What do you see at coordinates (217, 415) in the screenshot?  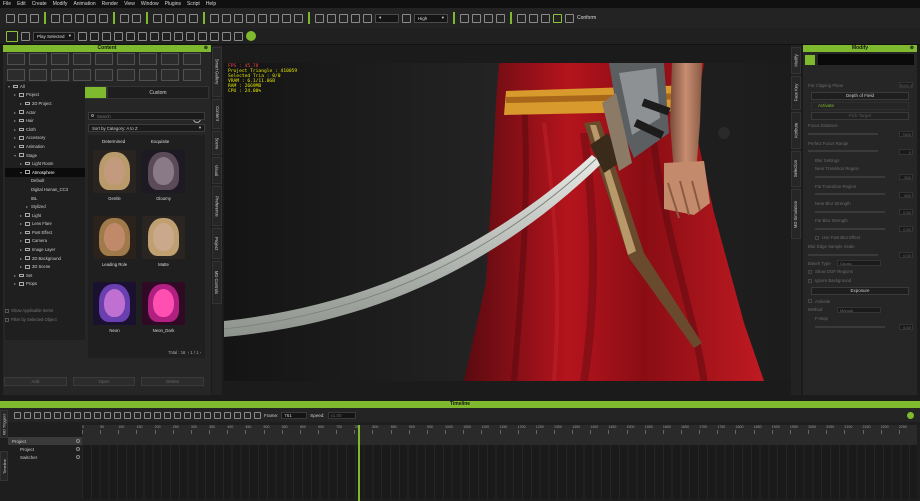 I see `play-icon` at bounding box center [217, 415].